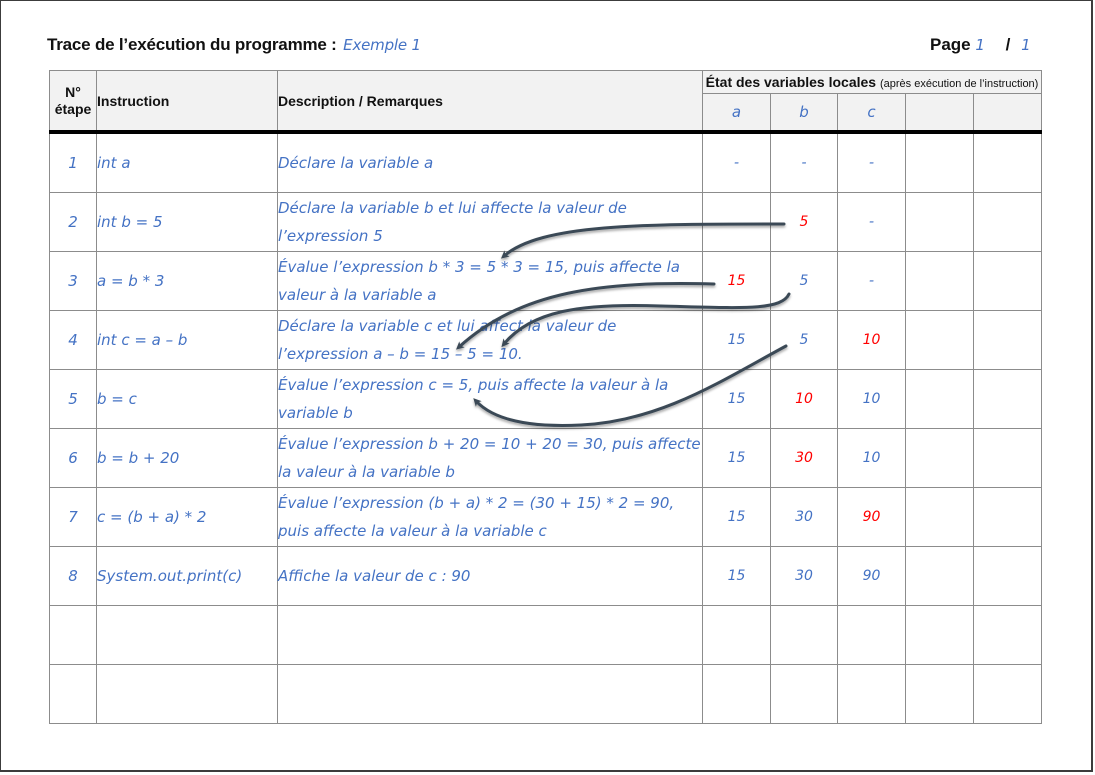 This screenshot has width=1095, height=775. What do you see at coordinates (73, 399) in the screenshot?
I see `step-number: 5` at bounding box center [73, 399].